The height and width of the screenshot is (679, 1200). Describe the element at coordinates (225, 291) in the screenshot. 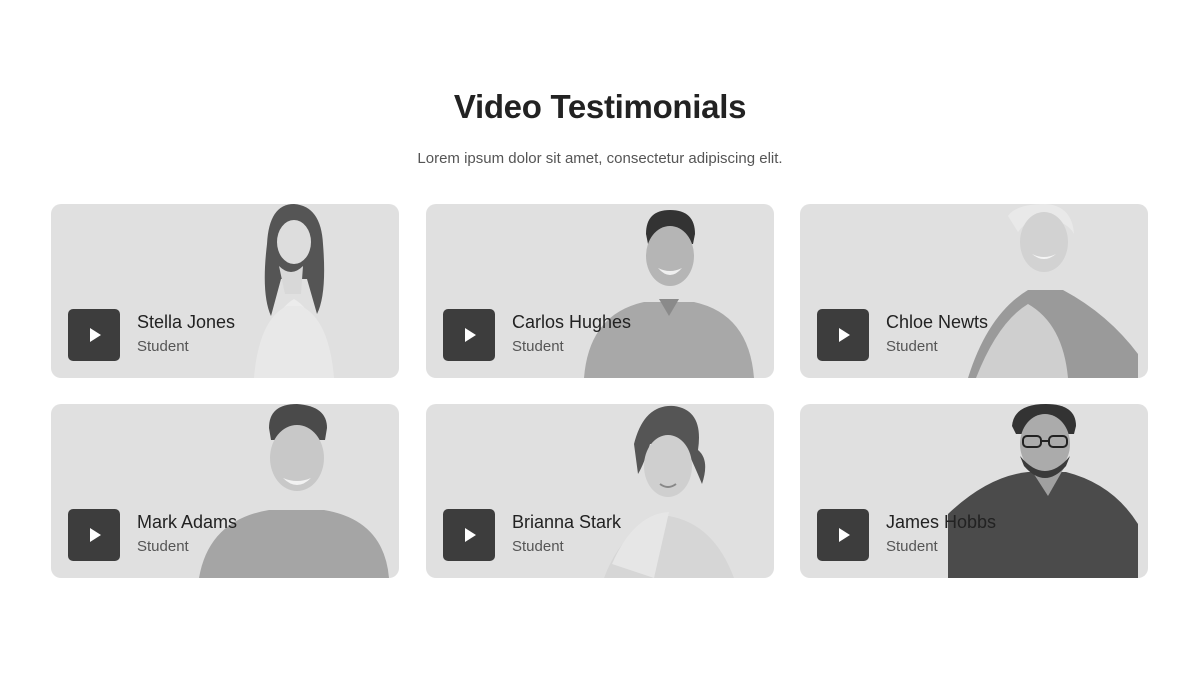

I see `testimonial-card: Stella Jones Student` at that location.